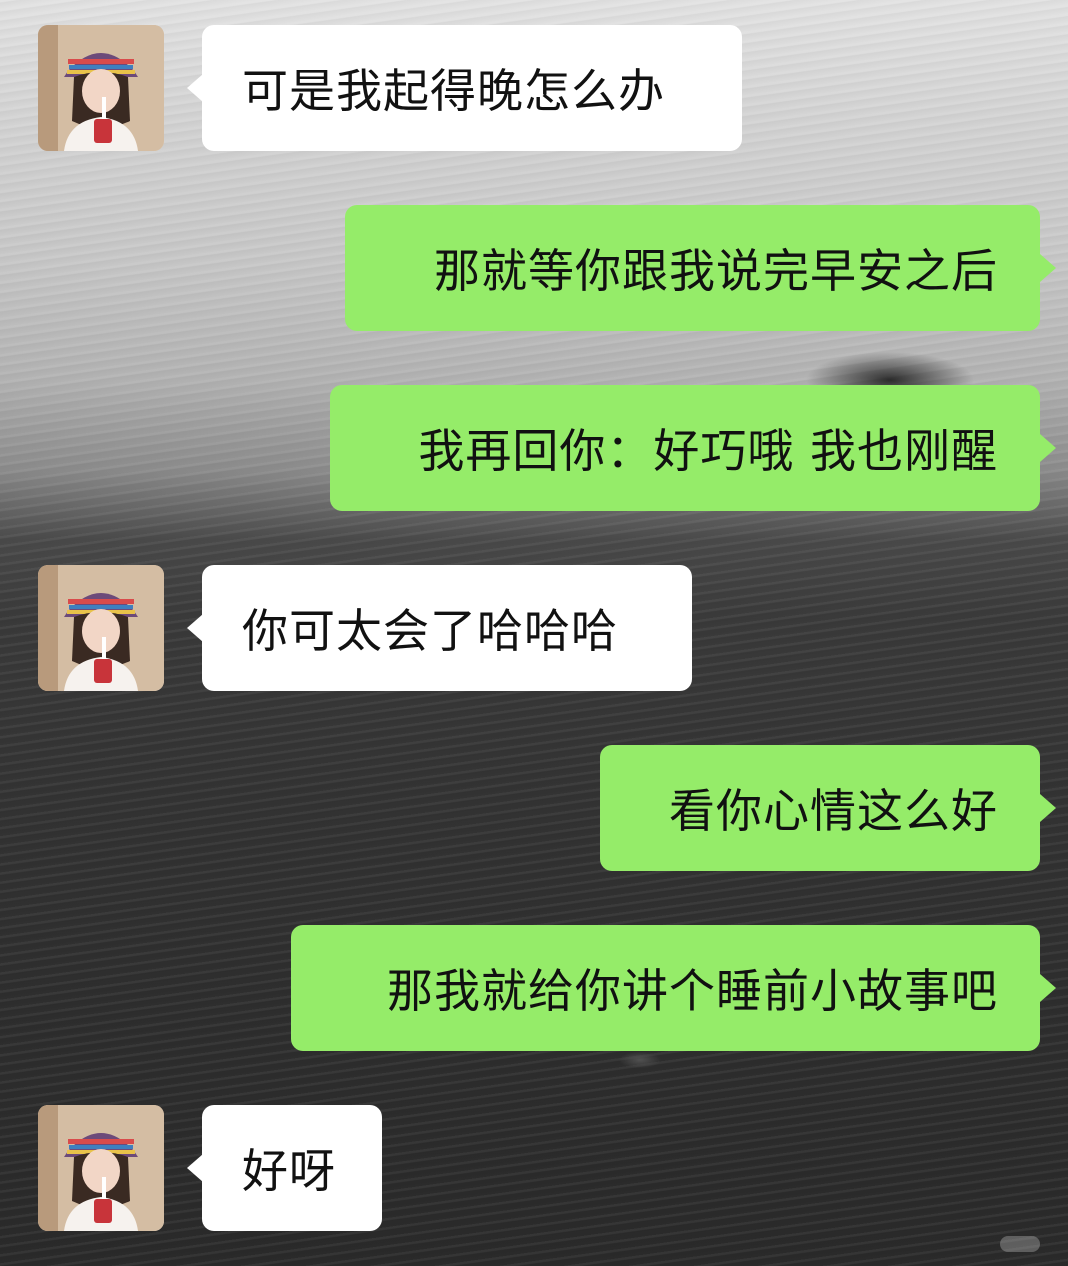  Describe the element at coordinates (1020, 1244) in the screenshot. I see `watermark-logo` at that location.